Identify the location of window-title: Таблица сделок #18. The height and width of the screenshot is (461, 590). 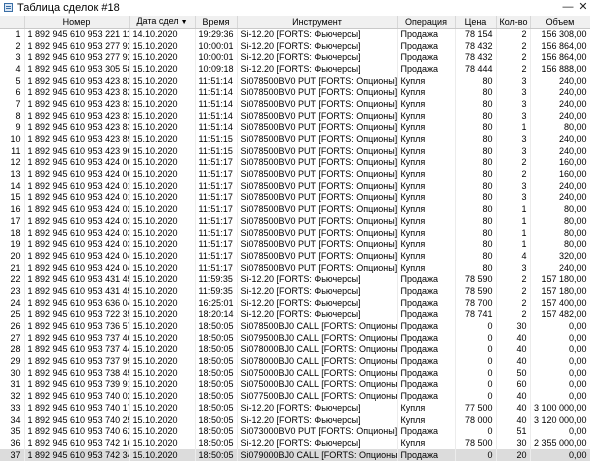
(68, 8).